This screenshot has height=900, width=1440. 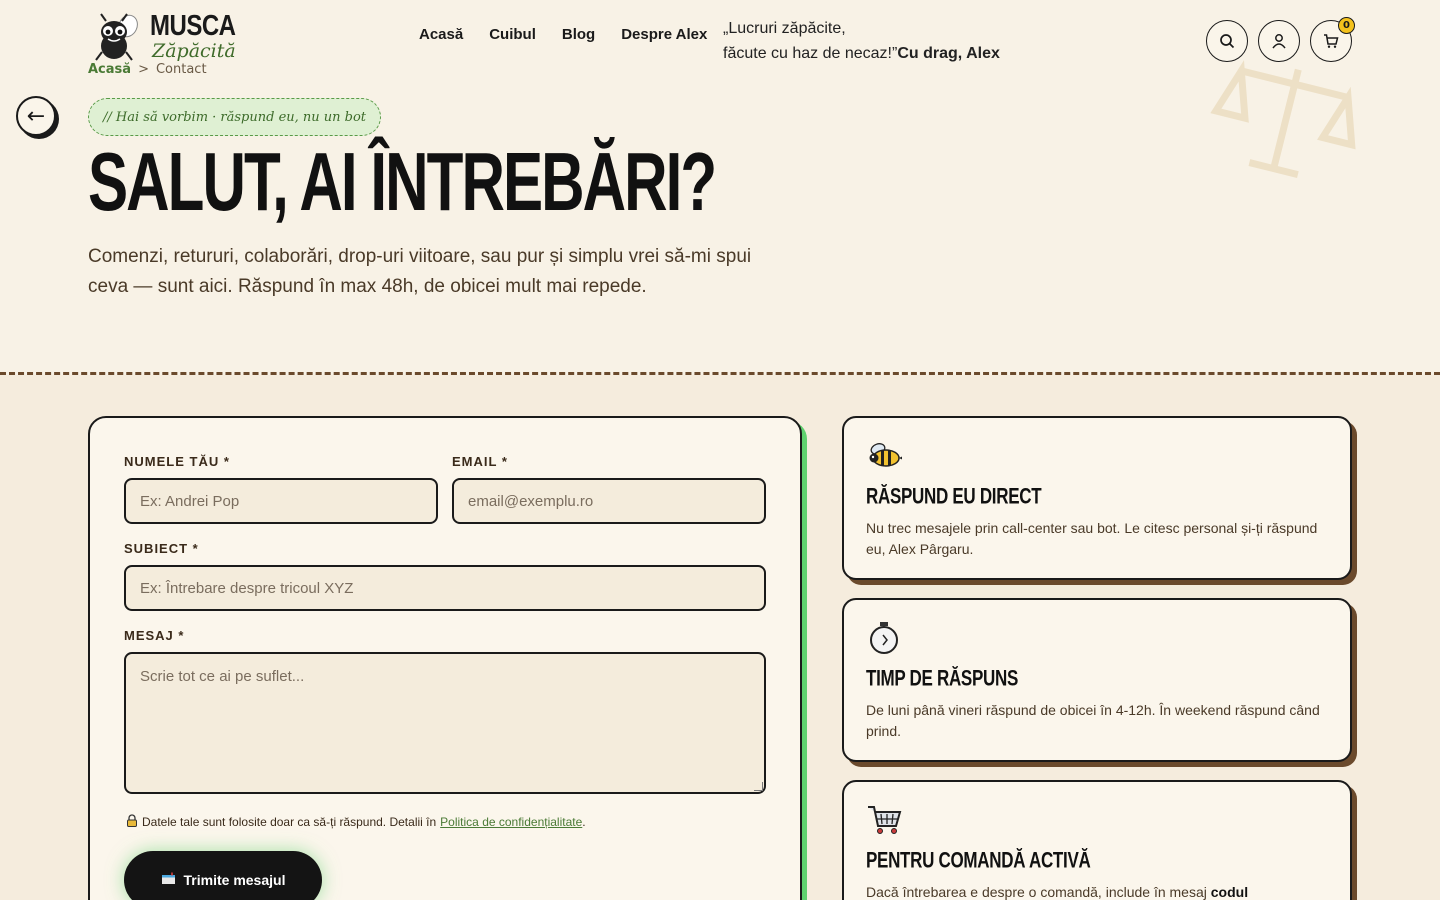 I want to click on scales-decoration-icon, so click(x=1285, y=125).